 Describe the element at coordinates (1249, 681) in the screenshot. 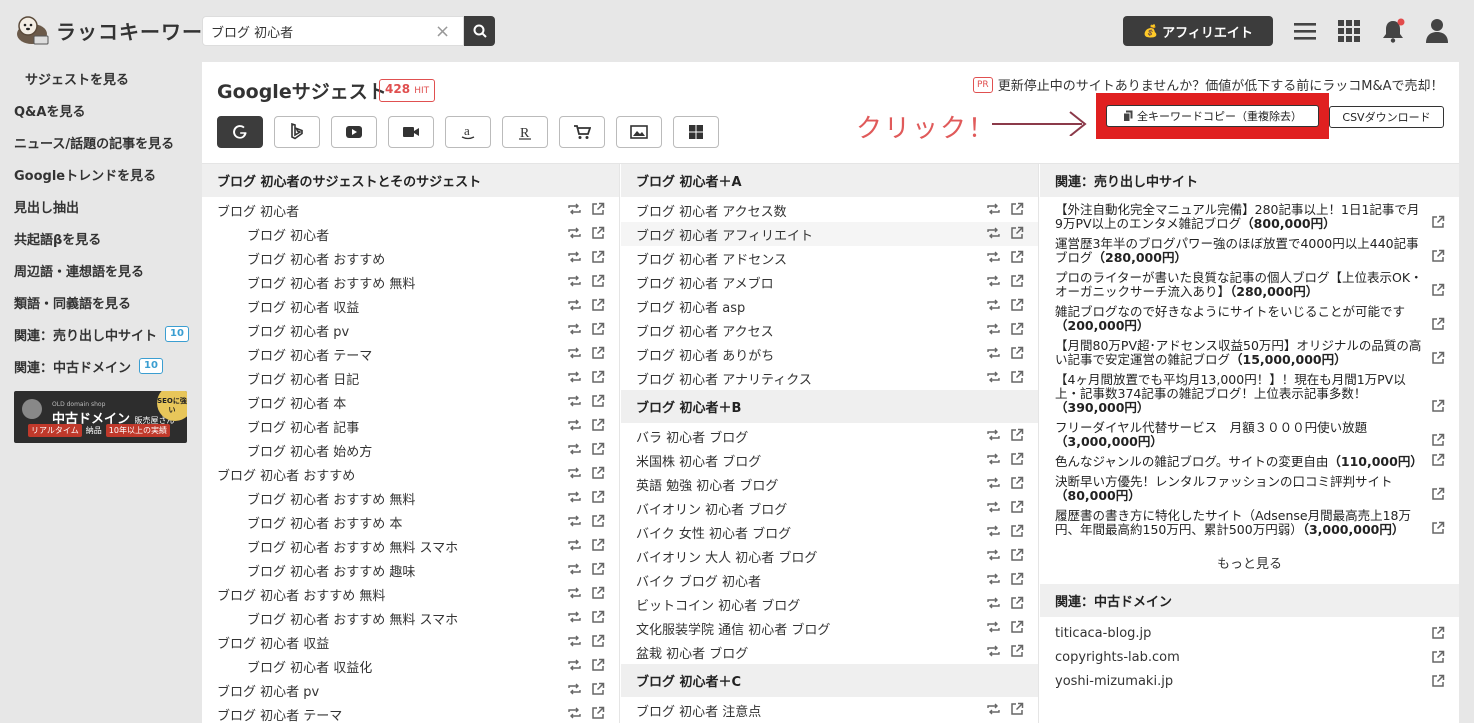

I see `domain-row: yoshi-mizumaki.jp` at that location.